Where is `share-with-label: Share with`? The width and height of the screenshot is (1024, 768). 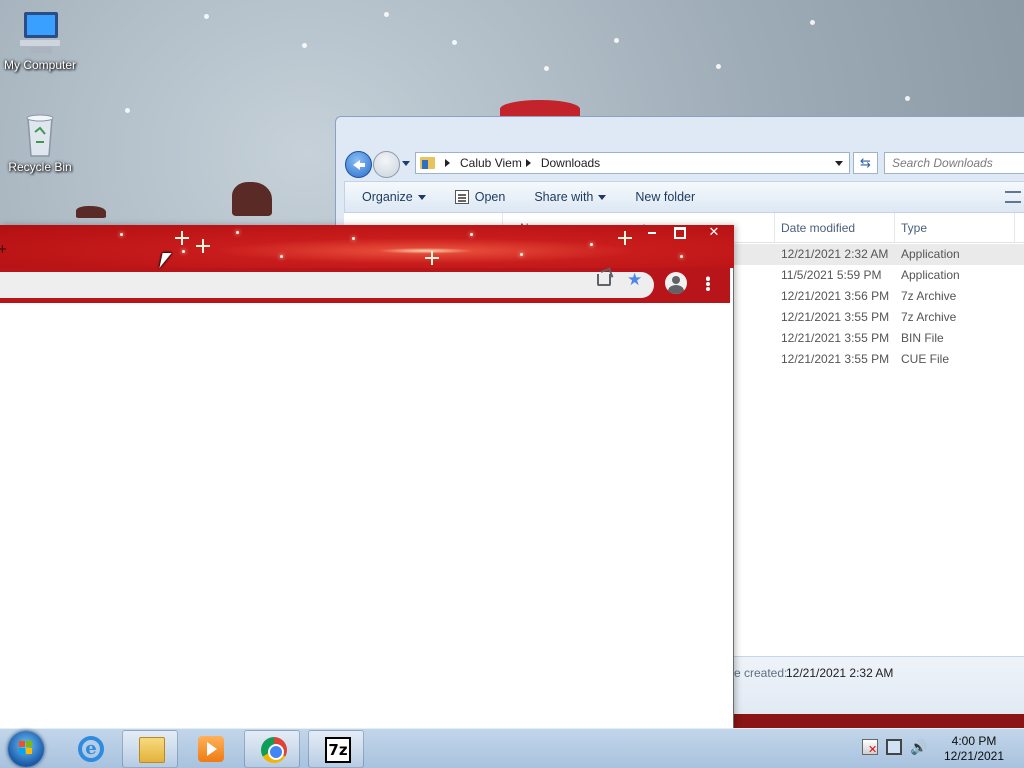
share-with-label: Share with is located at coordinates (564, 197).